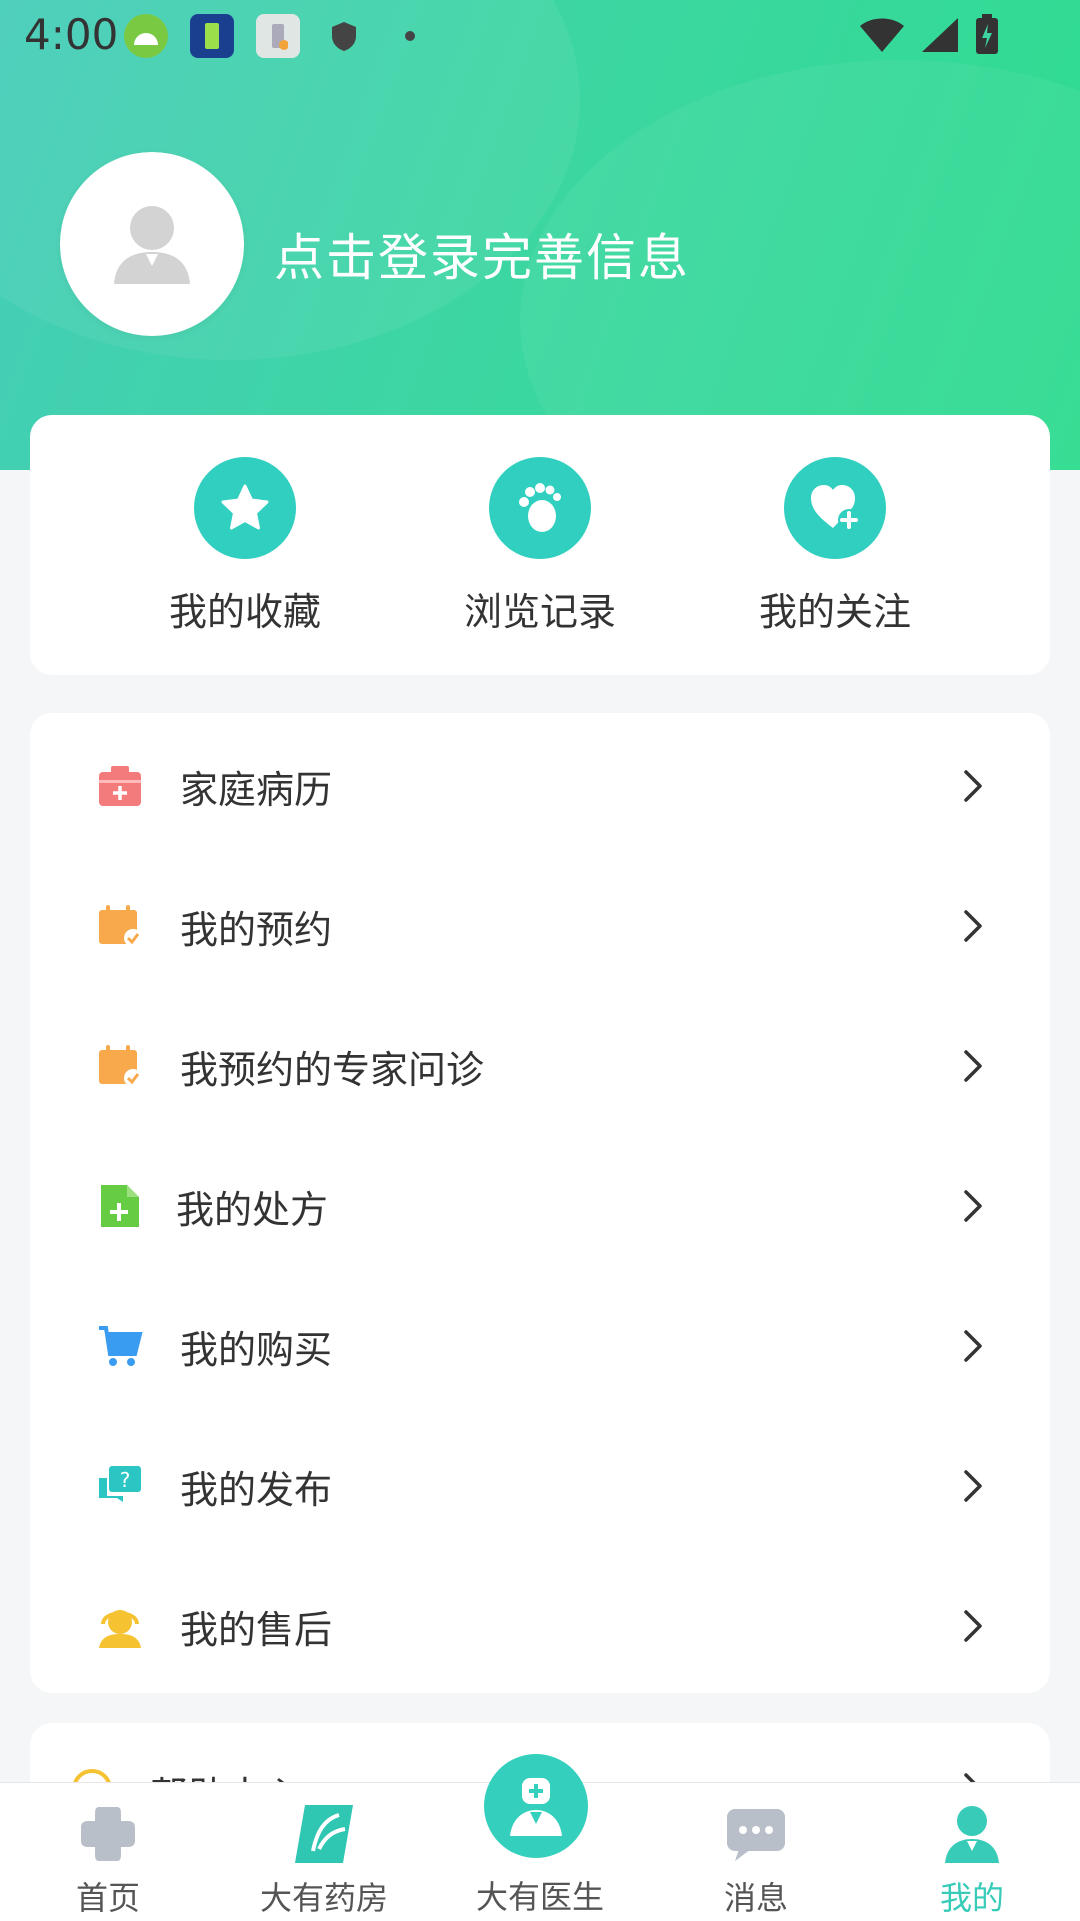  I want to click on expert-calendar-icon, so click(120, 1066).